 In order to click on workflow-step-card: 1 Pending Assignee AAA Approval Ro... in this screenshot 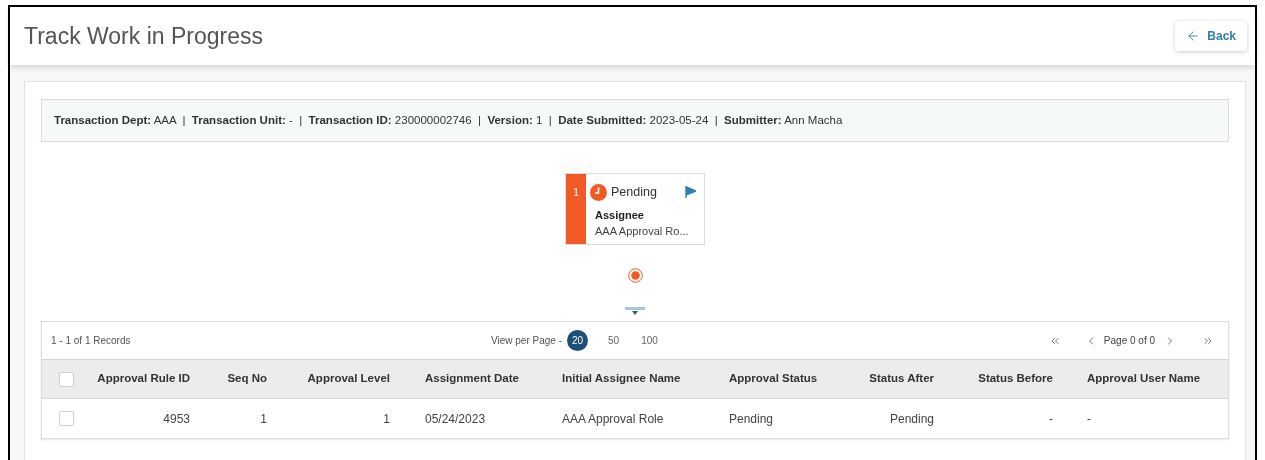, I will do `click(635, 209)`.